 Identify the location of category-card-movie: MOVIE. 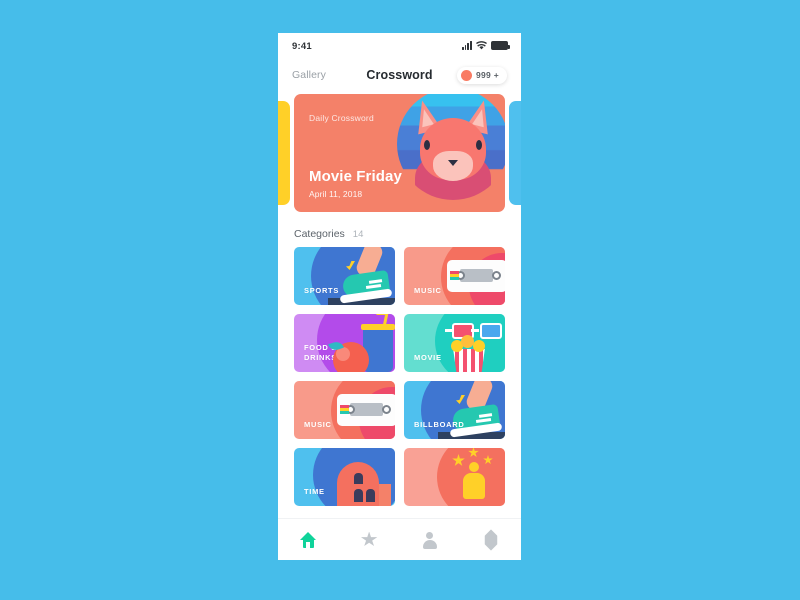
(454, 343).